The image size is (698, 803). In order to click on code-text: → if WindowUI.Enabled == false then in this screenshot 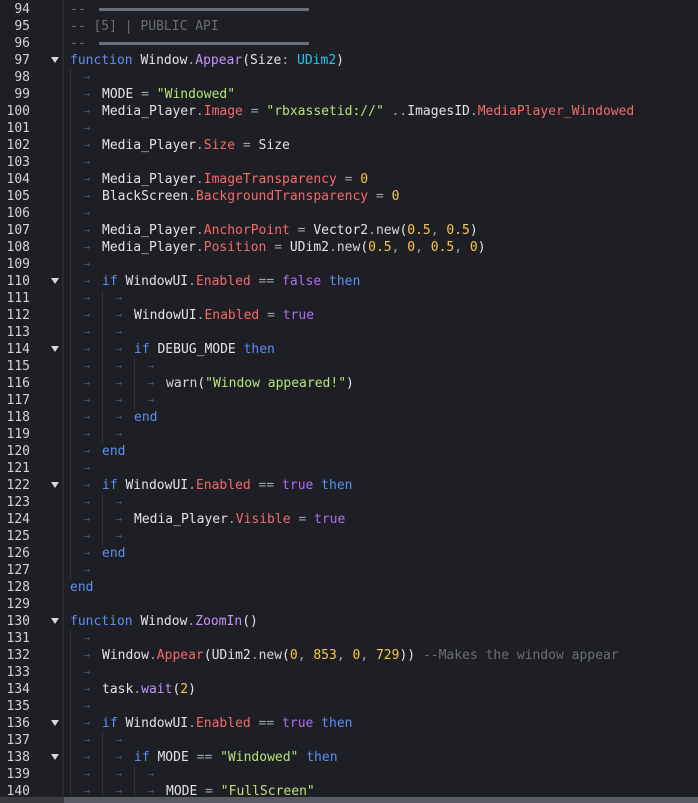, I will do `click(215, 281)`.